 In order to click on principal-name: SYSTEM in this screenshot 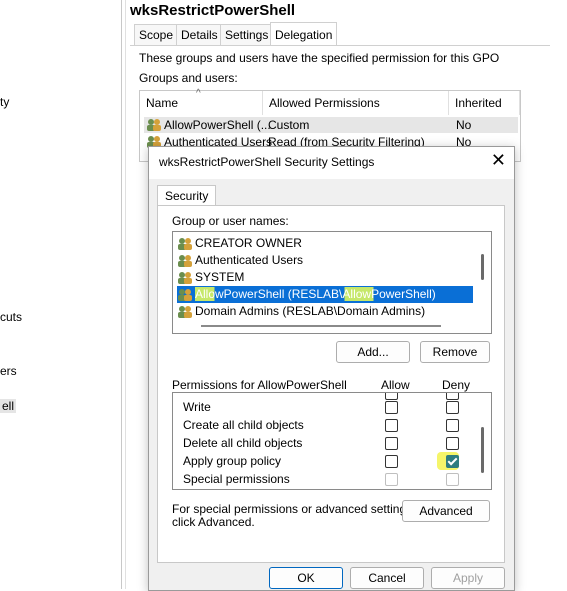, I will do `click(220, 277)`.